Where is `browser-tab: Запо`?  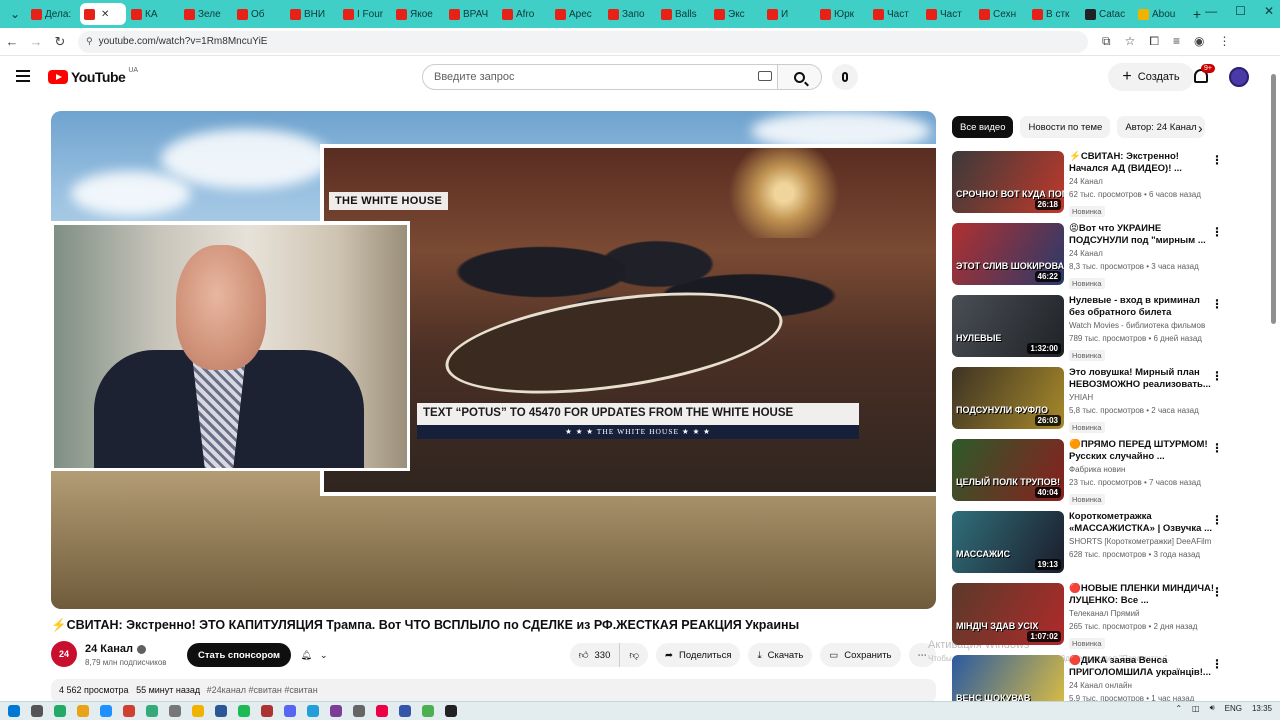 browser-tab: Запо is located at coordinates (630, 14).